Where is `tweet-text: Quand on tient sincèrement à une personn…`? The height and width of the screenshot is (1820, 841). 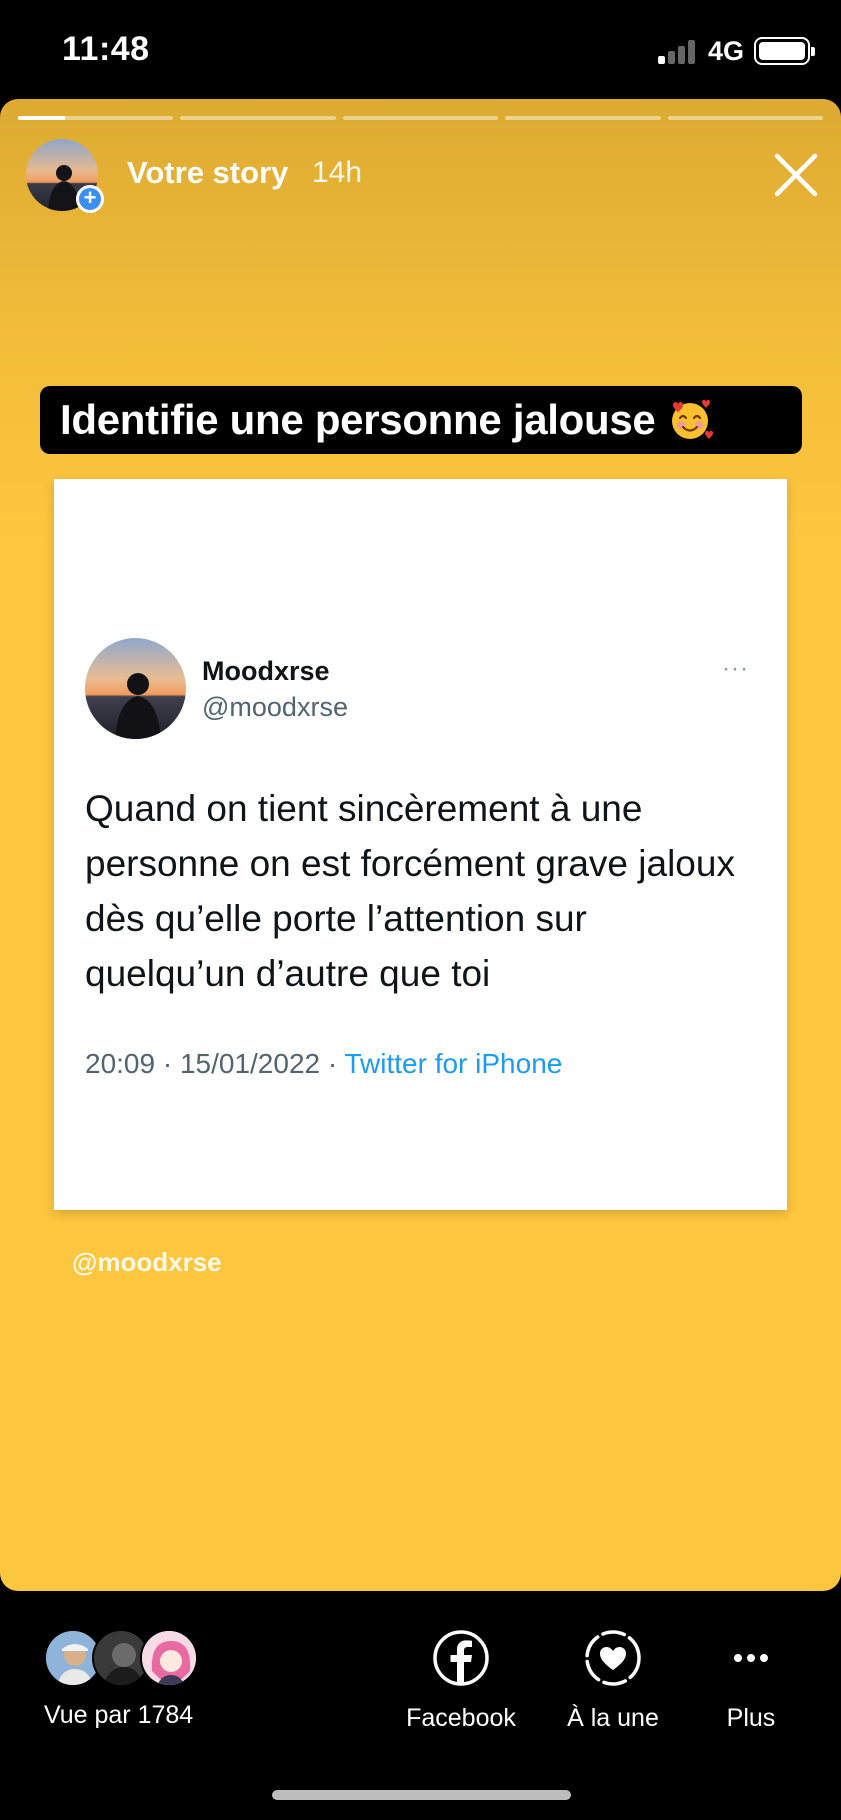 tweet-text: Quand on tient sincèrement à une personn… is located at coordinates (410, 891).